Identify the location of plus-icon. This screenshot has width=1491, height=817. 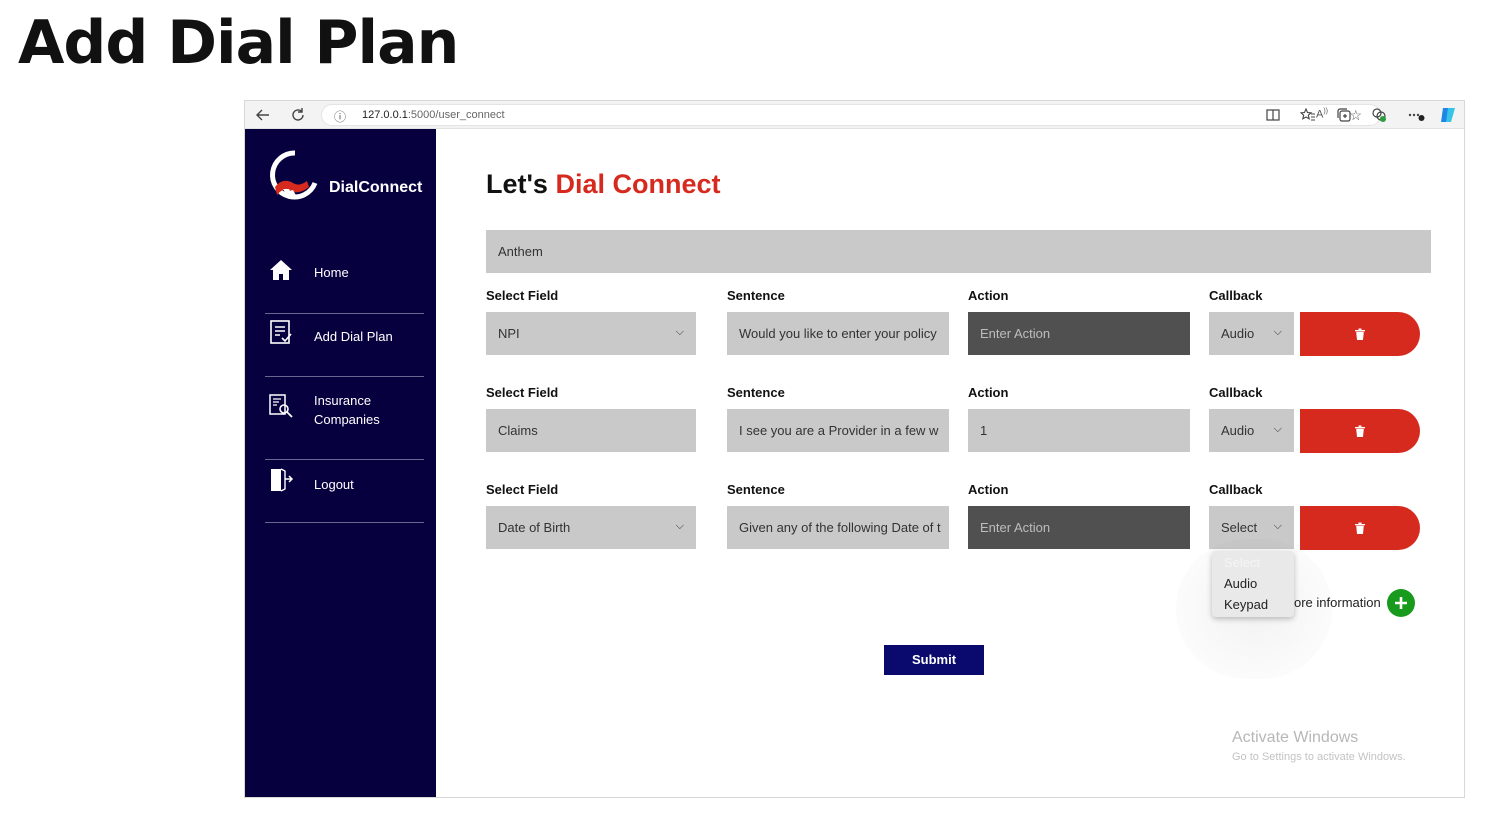
(1401, 603).